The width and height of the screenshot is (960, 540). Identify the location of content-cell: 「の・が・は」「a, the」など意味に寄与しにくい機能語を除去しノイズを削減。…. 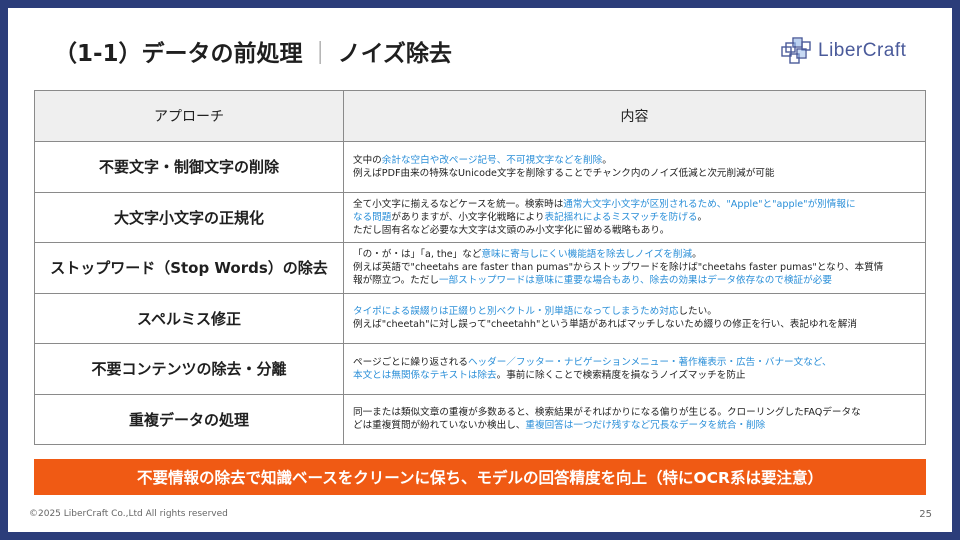
(634, 268).